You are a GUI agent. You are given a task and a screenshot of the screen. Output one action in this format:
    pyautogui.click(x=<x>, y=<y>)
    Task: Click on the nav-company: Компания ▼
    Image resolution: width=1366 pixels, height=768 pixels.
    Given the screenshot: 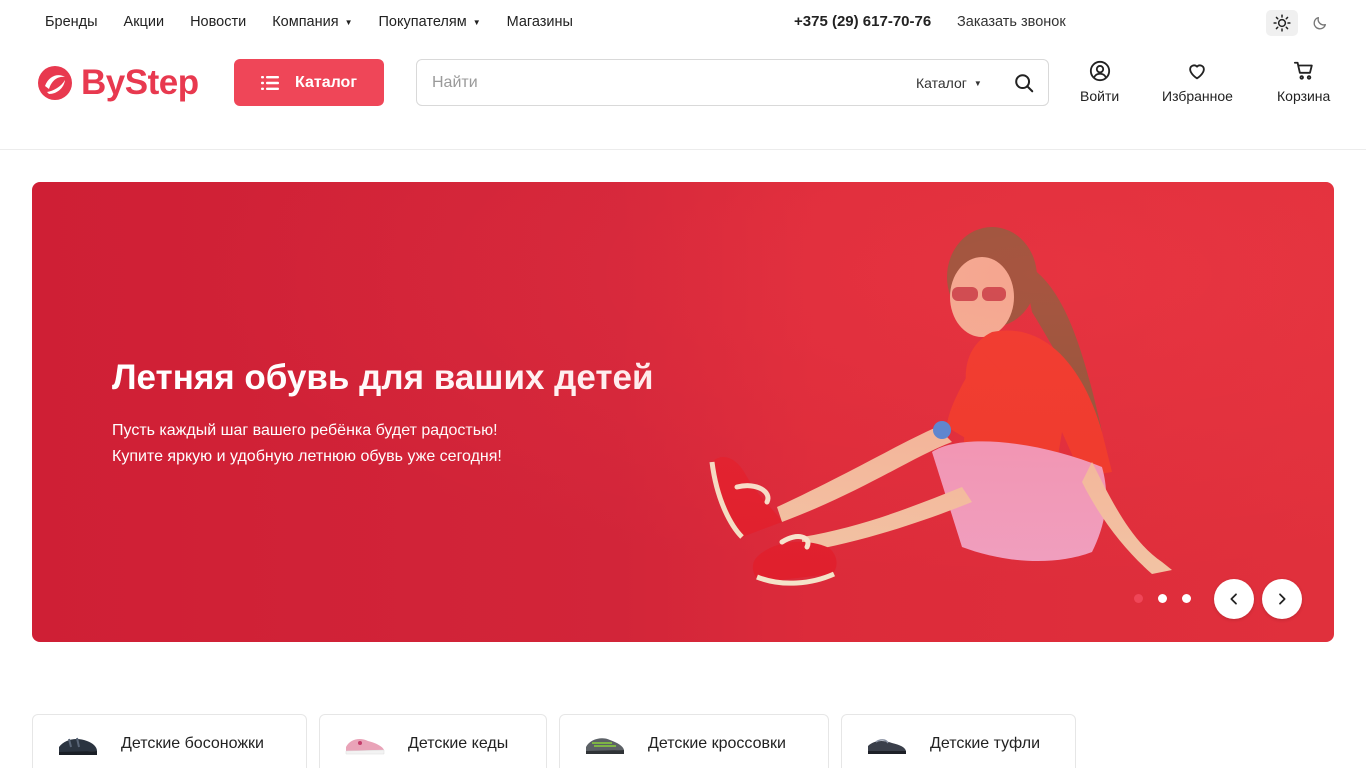 What is the action you would take?
    pyautogui.click(x=312, y=22)
    